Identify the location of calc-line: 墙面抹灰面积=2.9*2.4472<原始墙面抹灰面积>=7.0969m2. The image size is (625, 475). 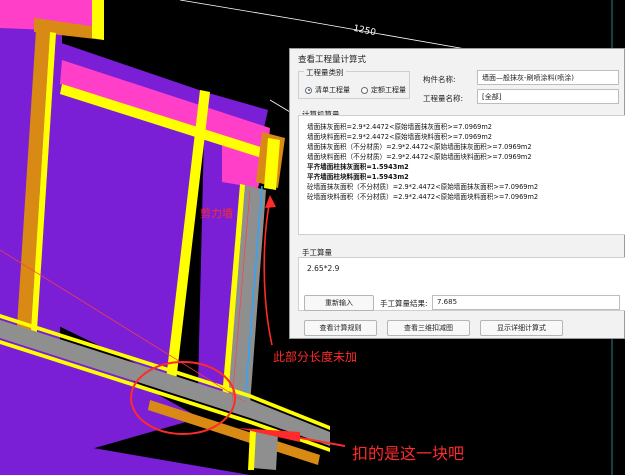
(399, 127).